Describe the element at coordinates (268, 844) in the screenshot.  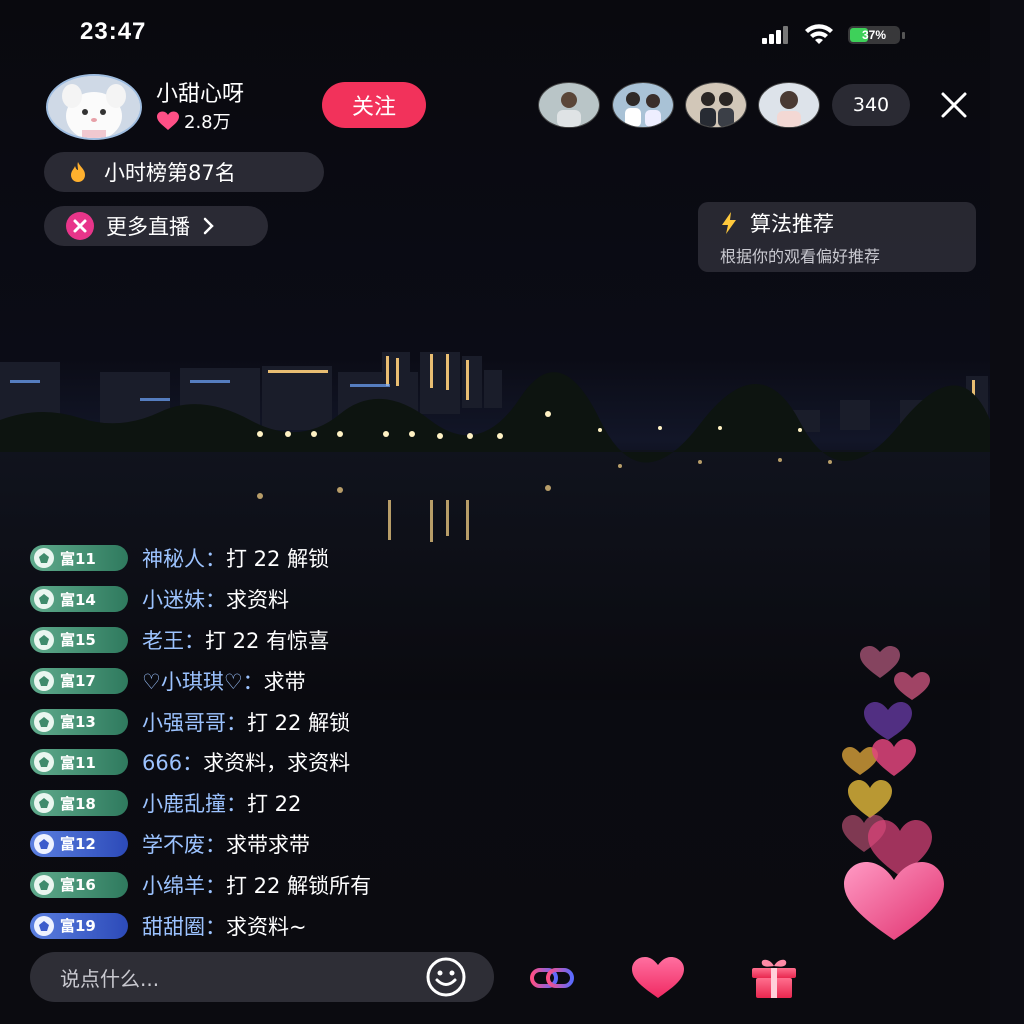
I see `chat-text: 求带求带` at that location.